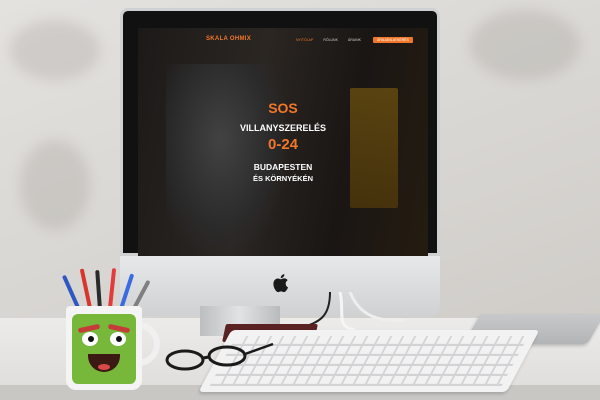 This screenshot has width=600, height=400. I want to click on eyeglasses, so click(219, 356).